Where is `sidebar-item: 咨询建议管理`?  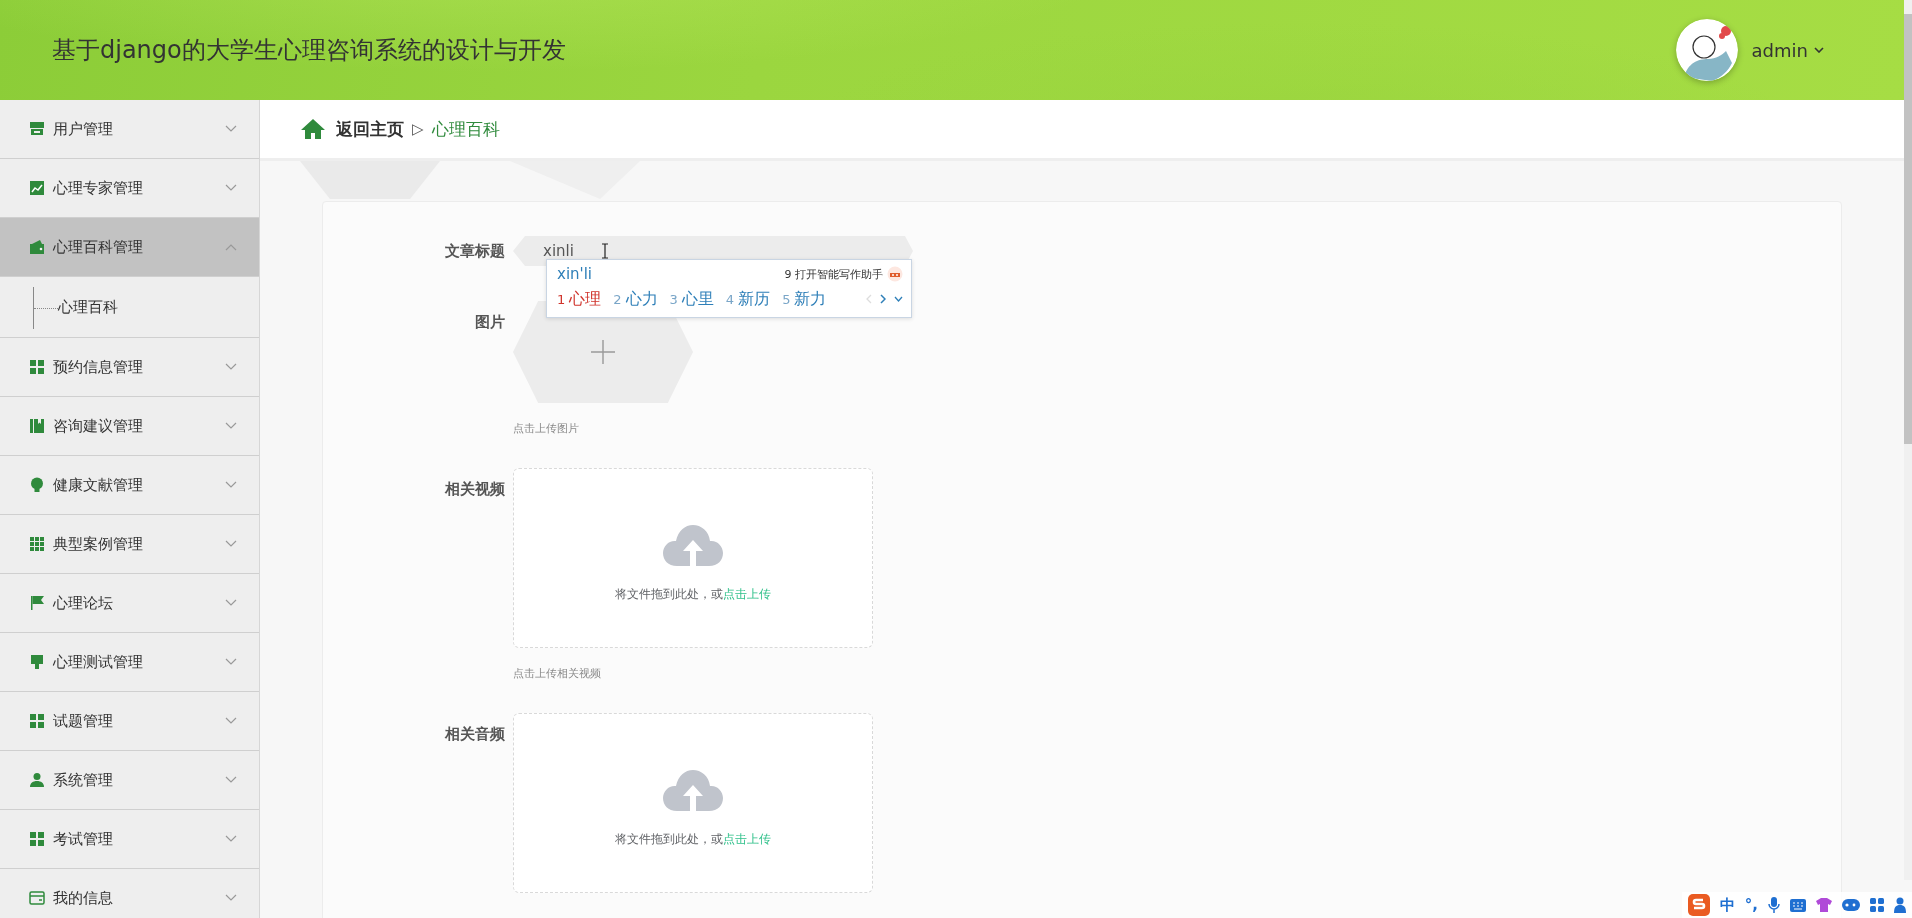 sidebar-item: 咨询建议管理 is located at coordinates (129, 426).